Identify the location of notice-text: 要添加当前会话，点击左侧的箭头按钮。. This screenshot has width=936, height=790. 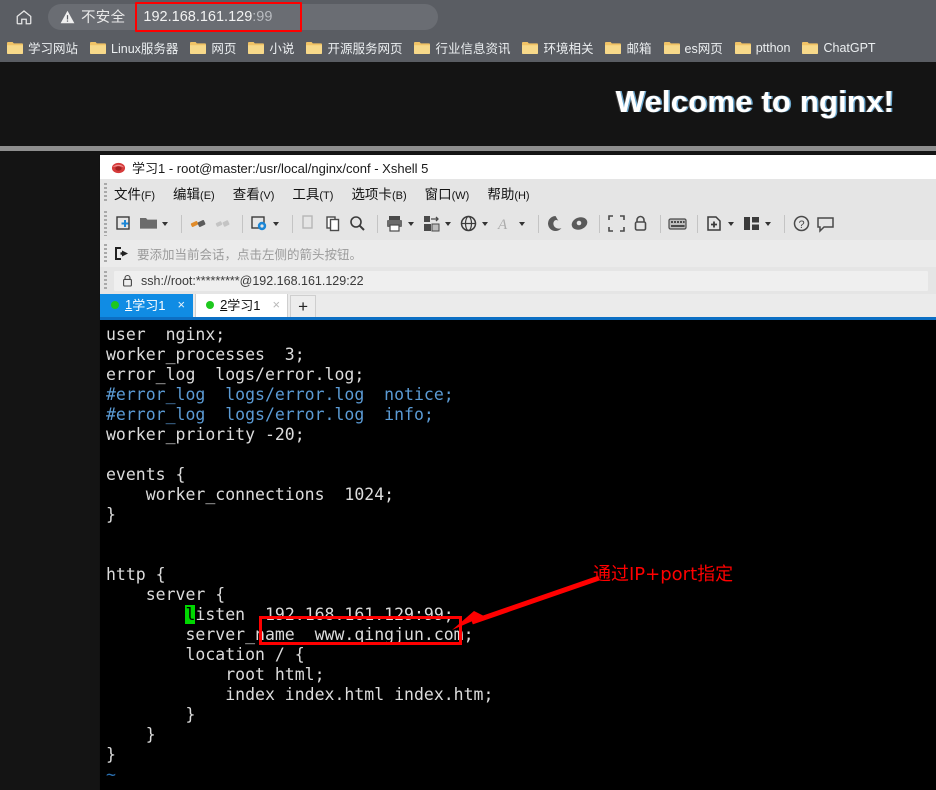
(250, 255).